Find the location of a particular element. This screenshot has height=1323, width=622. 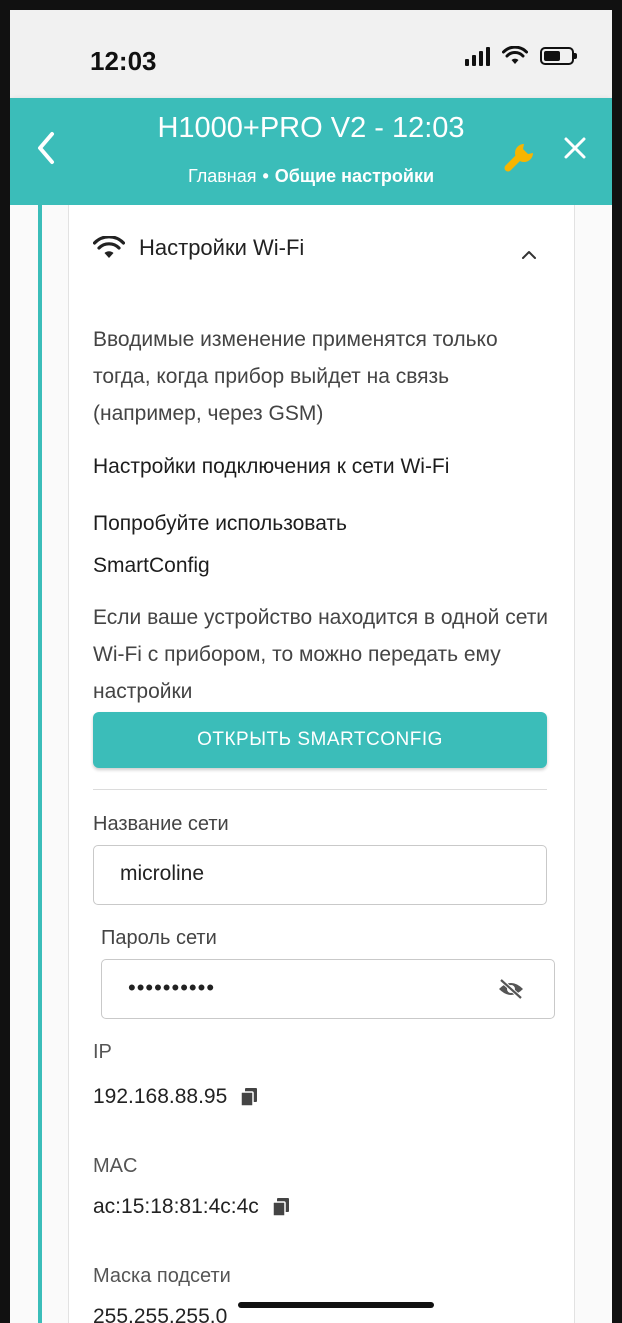

wifi-section-header: Настройки Wi-Fi is located at coordinates (198, 248).